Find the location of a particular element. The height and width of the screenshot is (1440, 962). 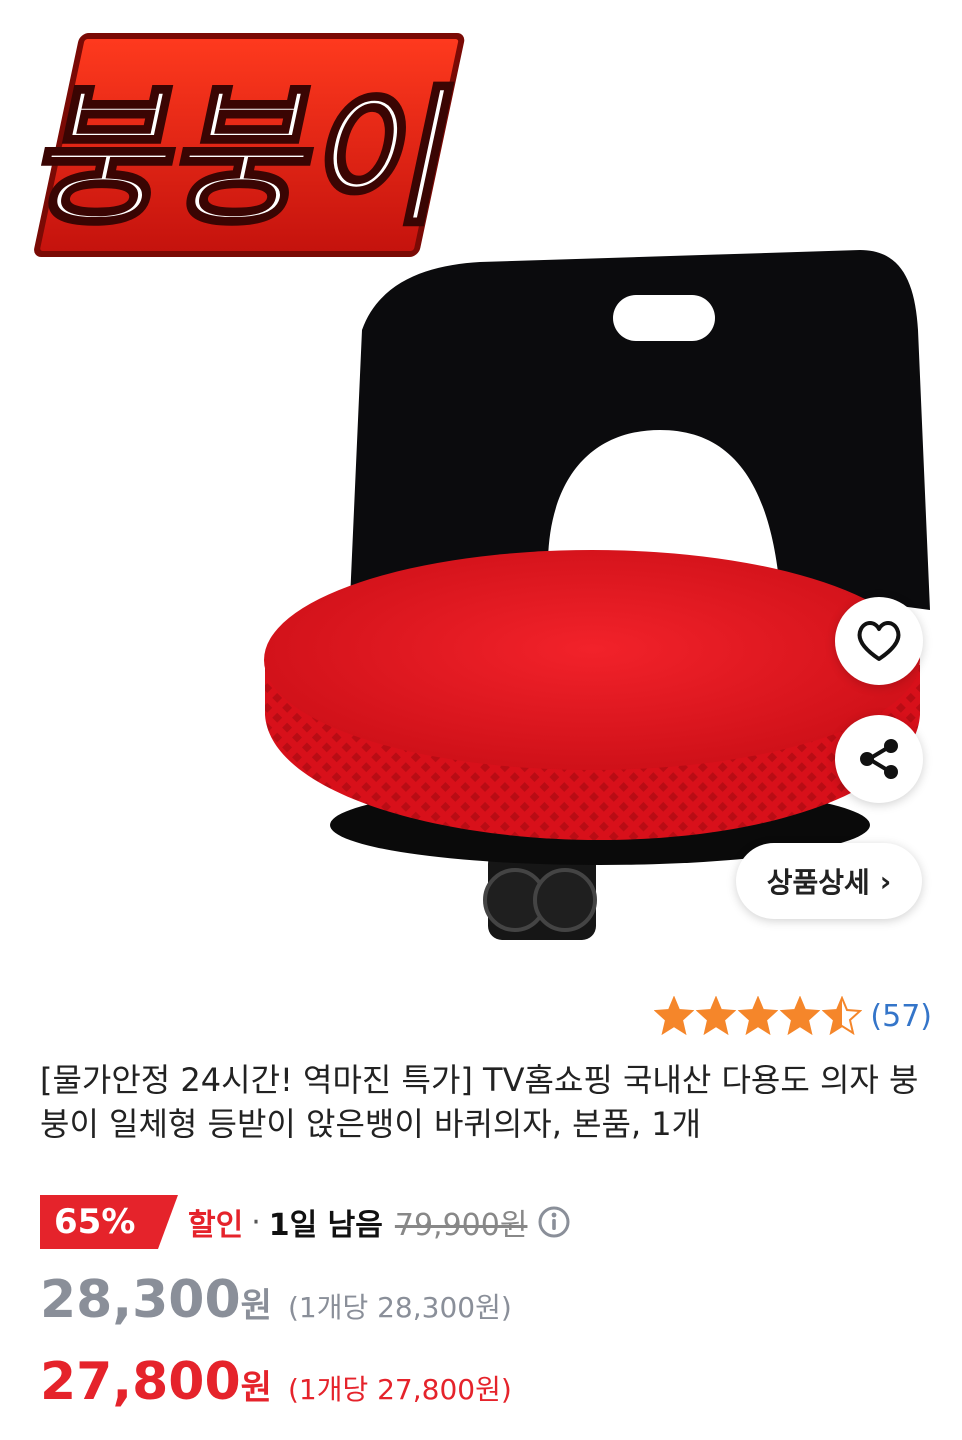

chevron-right-icon: › is located at coordinates (885, 881).